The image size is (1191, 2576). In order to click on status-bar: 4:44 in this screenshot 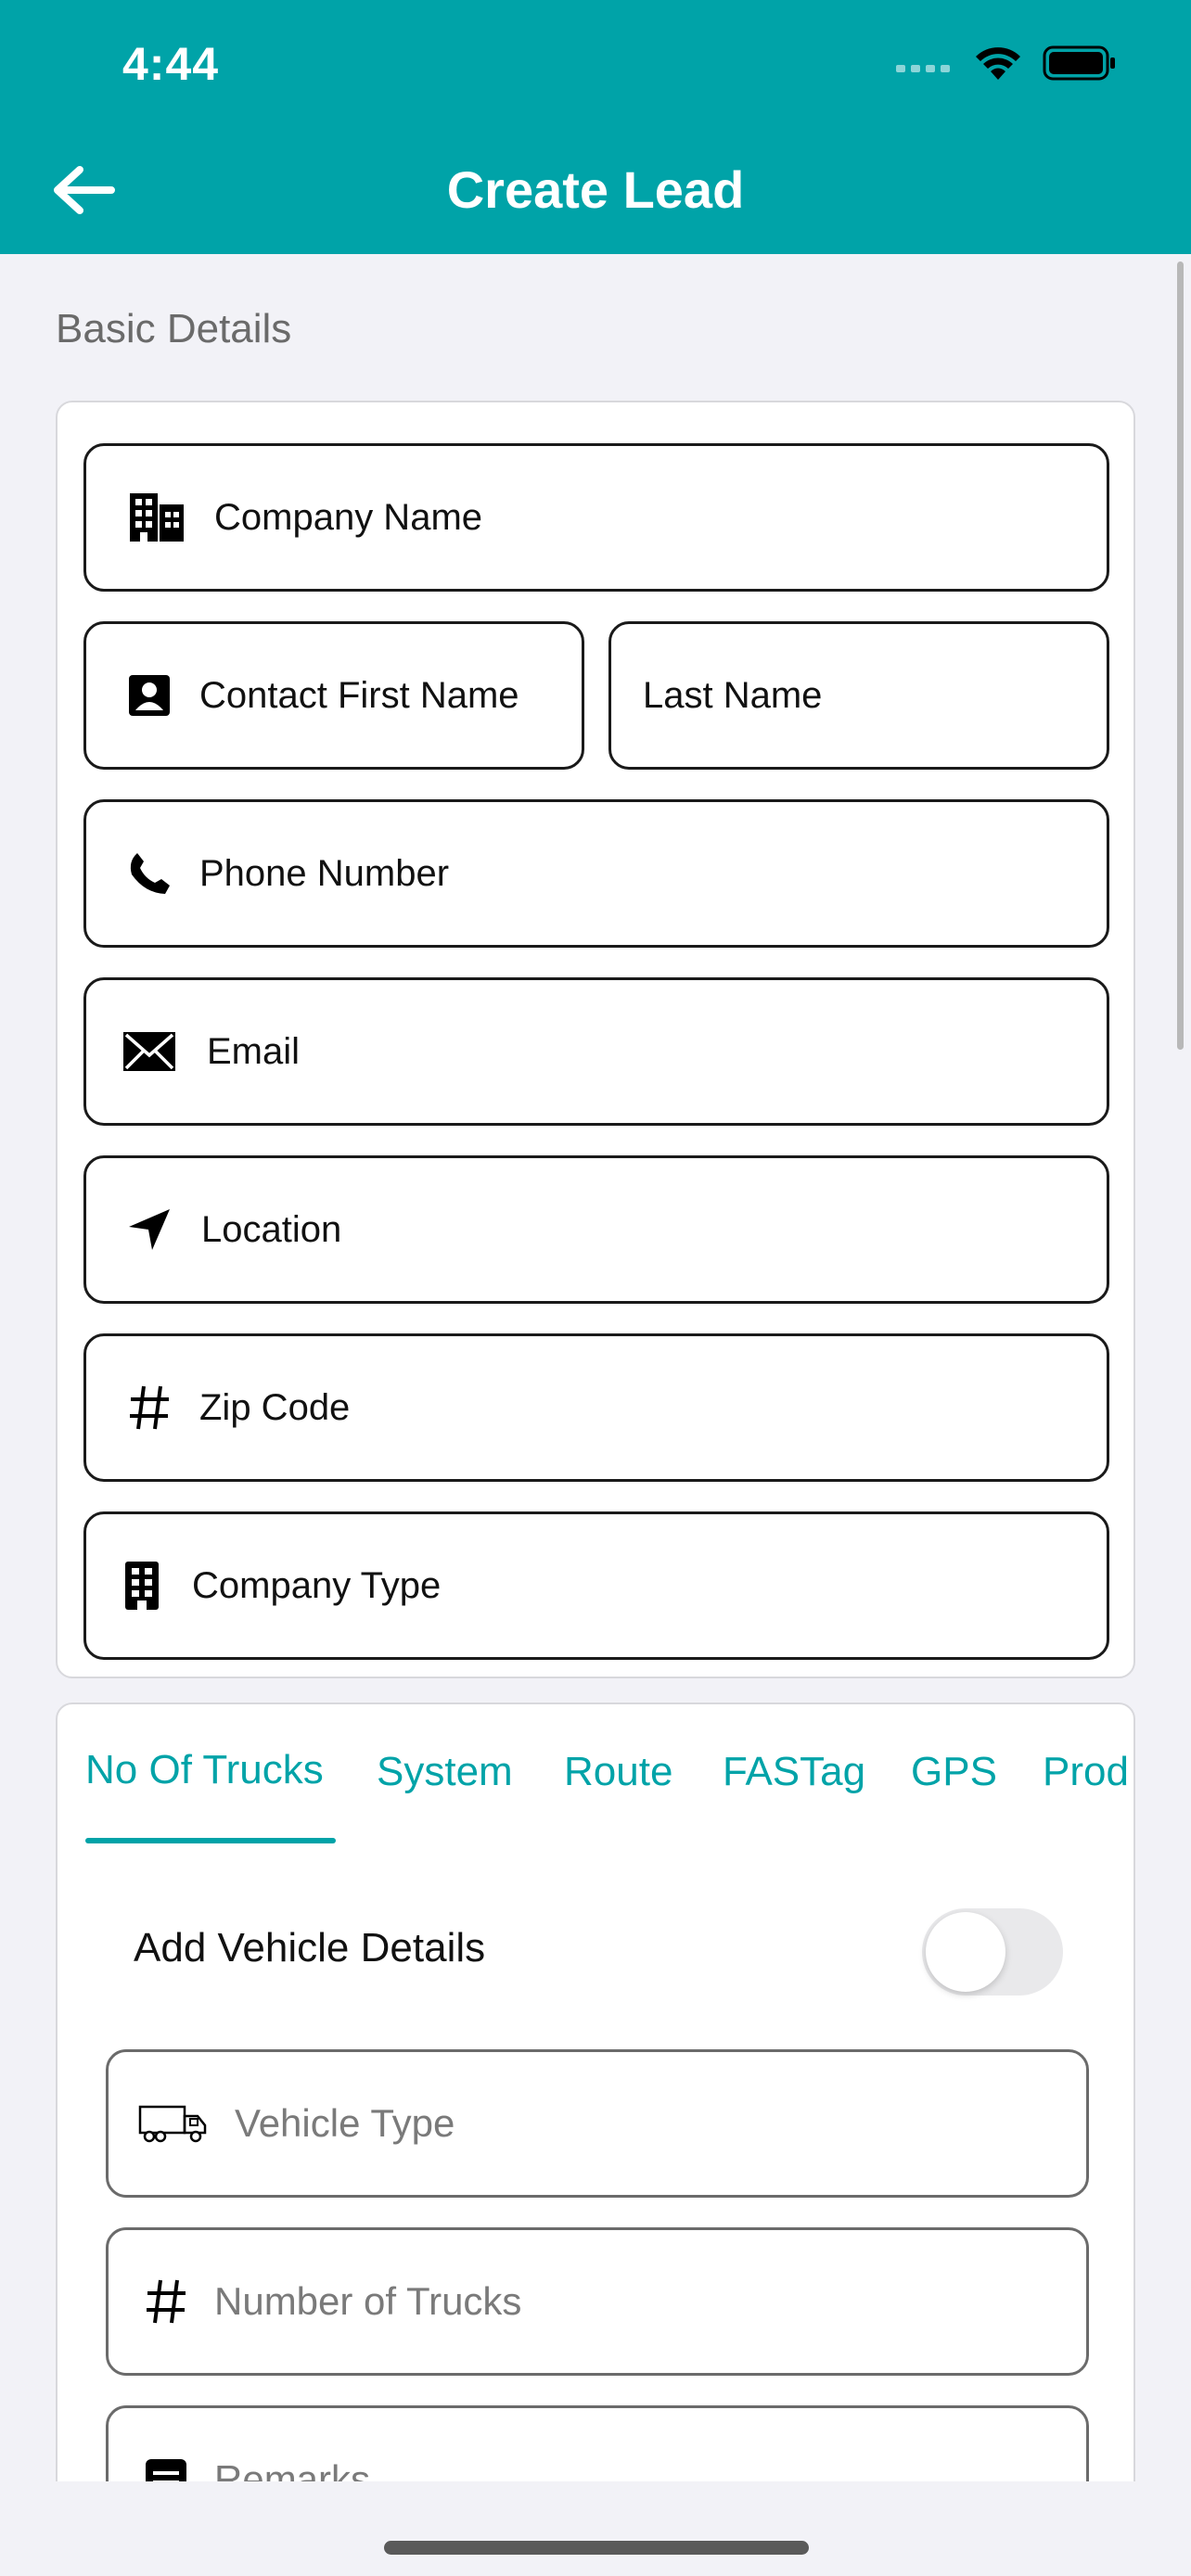, I will do `click(595, 65)`.